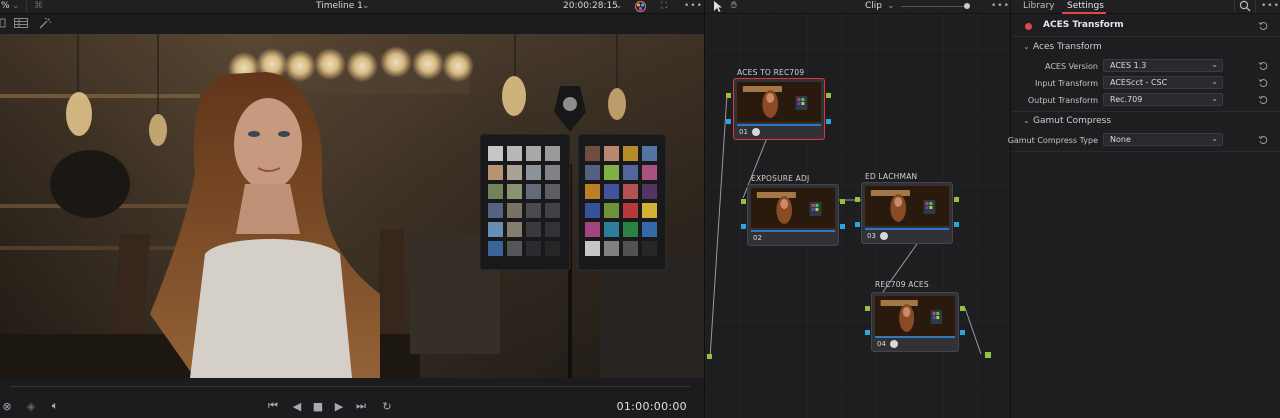  I want to click on hand-icon: ✋︎, so click(734, 5).